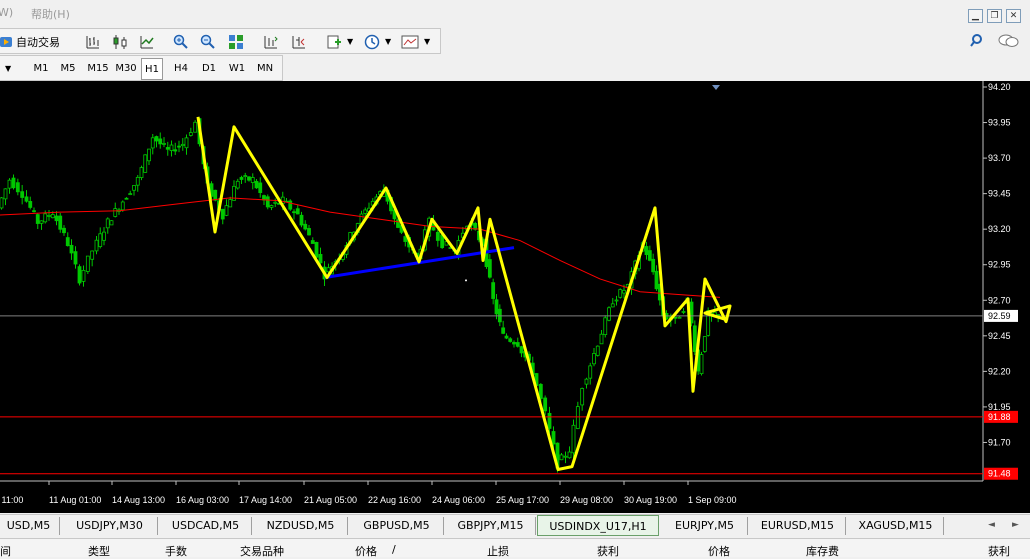 The height and width of the screenshot is (559, 1030). I want to click on chart-tab: USD,M5, so click(30, 526).